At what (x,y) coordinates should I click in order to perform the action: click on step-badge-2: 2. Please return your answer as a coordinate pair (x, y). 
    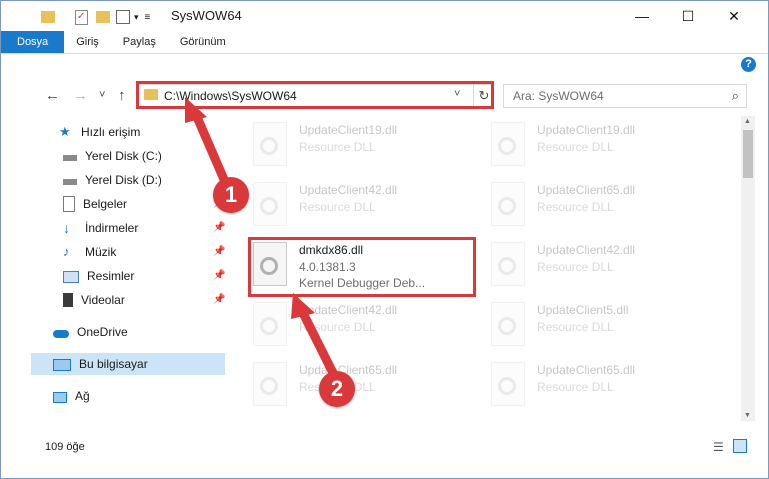
    Looking at the image, I should click on (337, 389).